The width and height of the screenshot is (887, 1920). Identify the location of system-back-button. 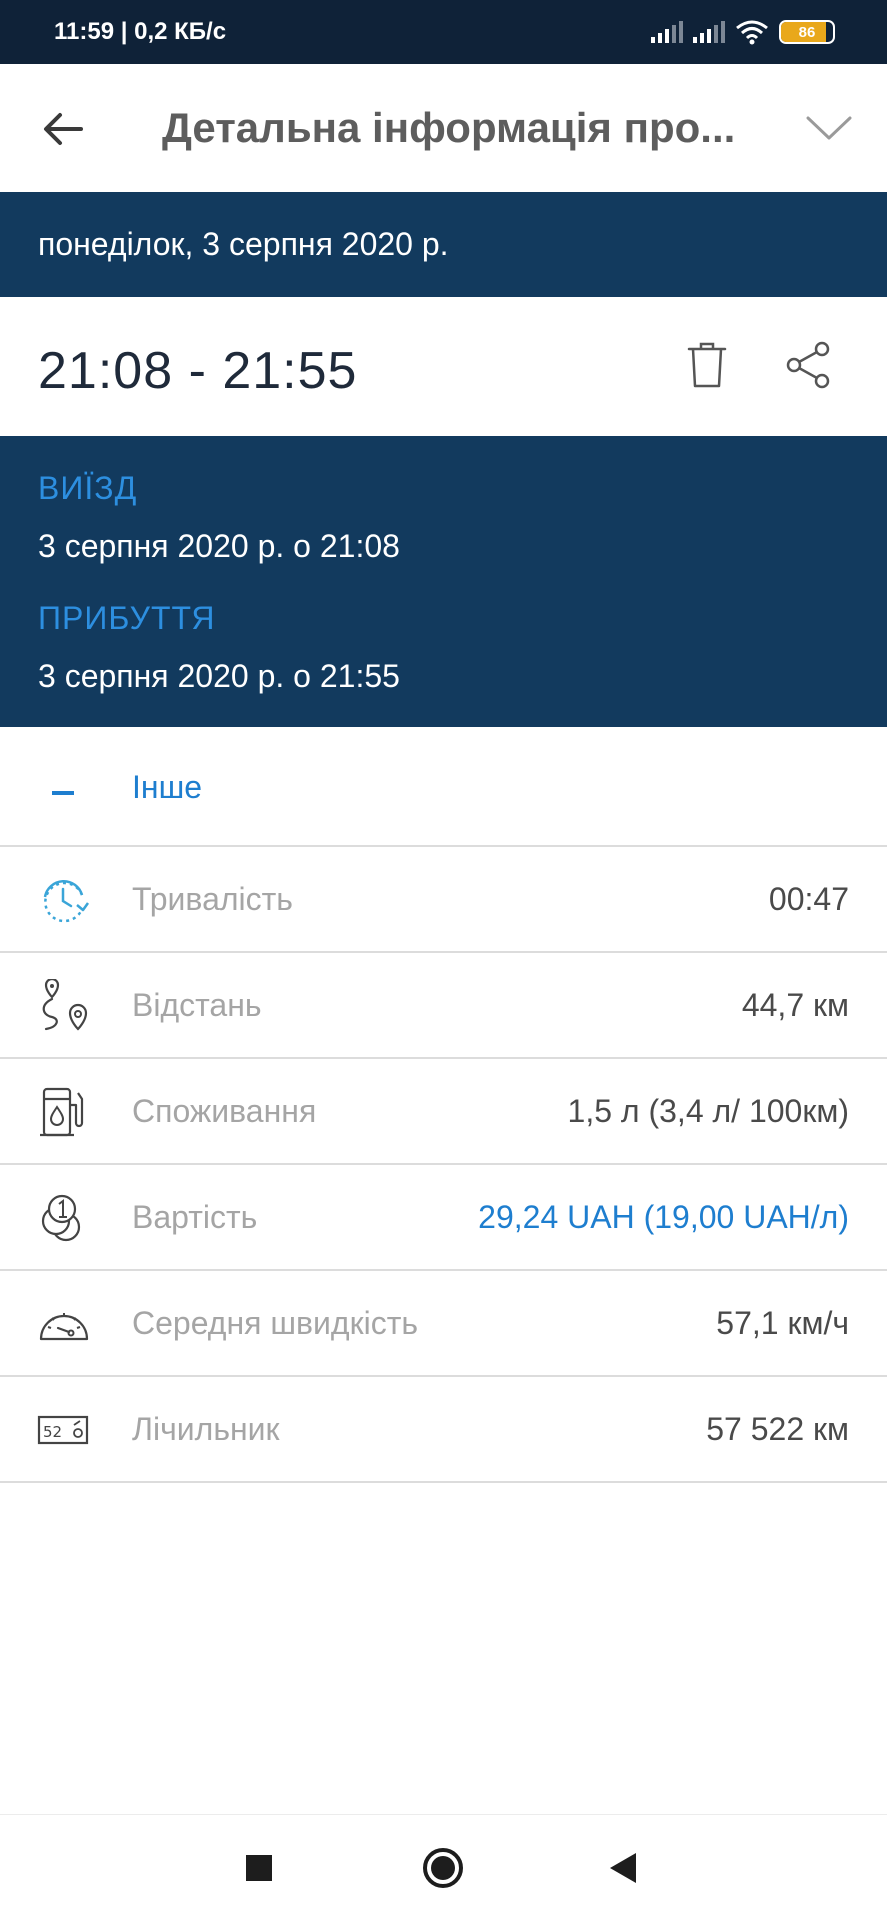
(623, 1868).